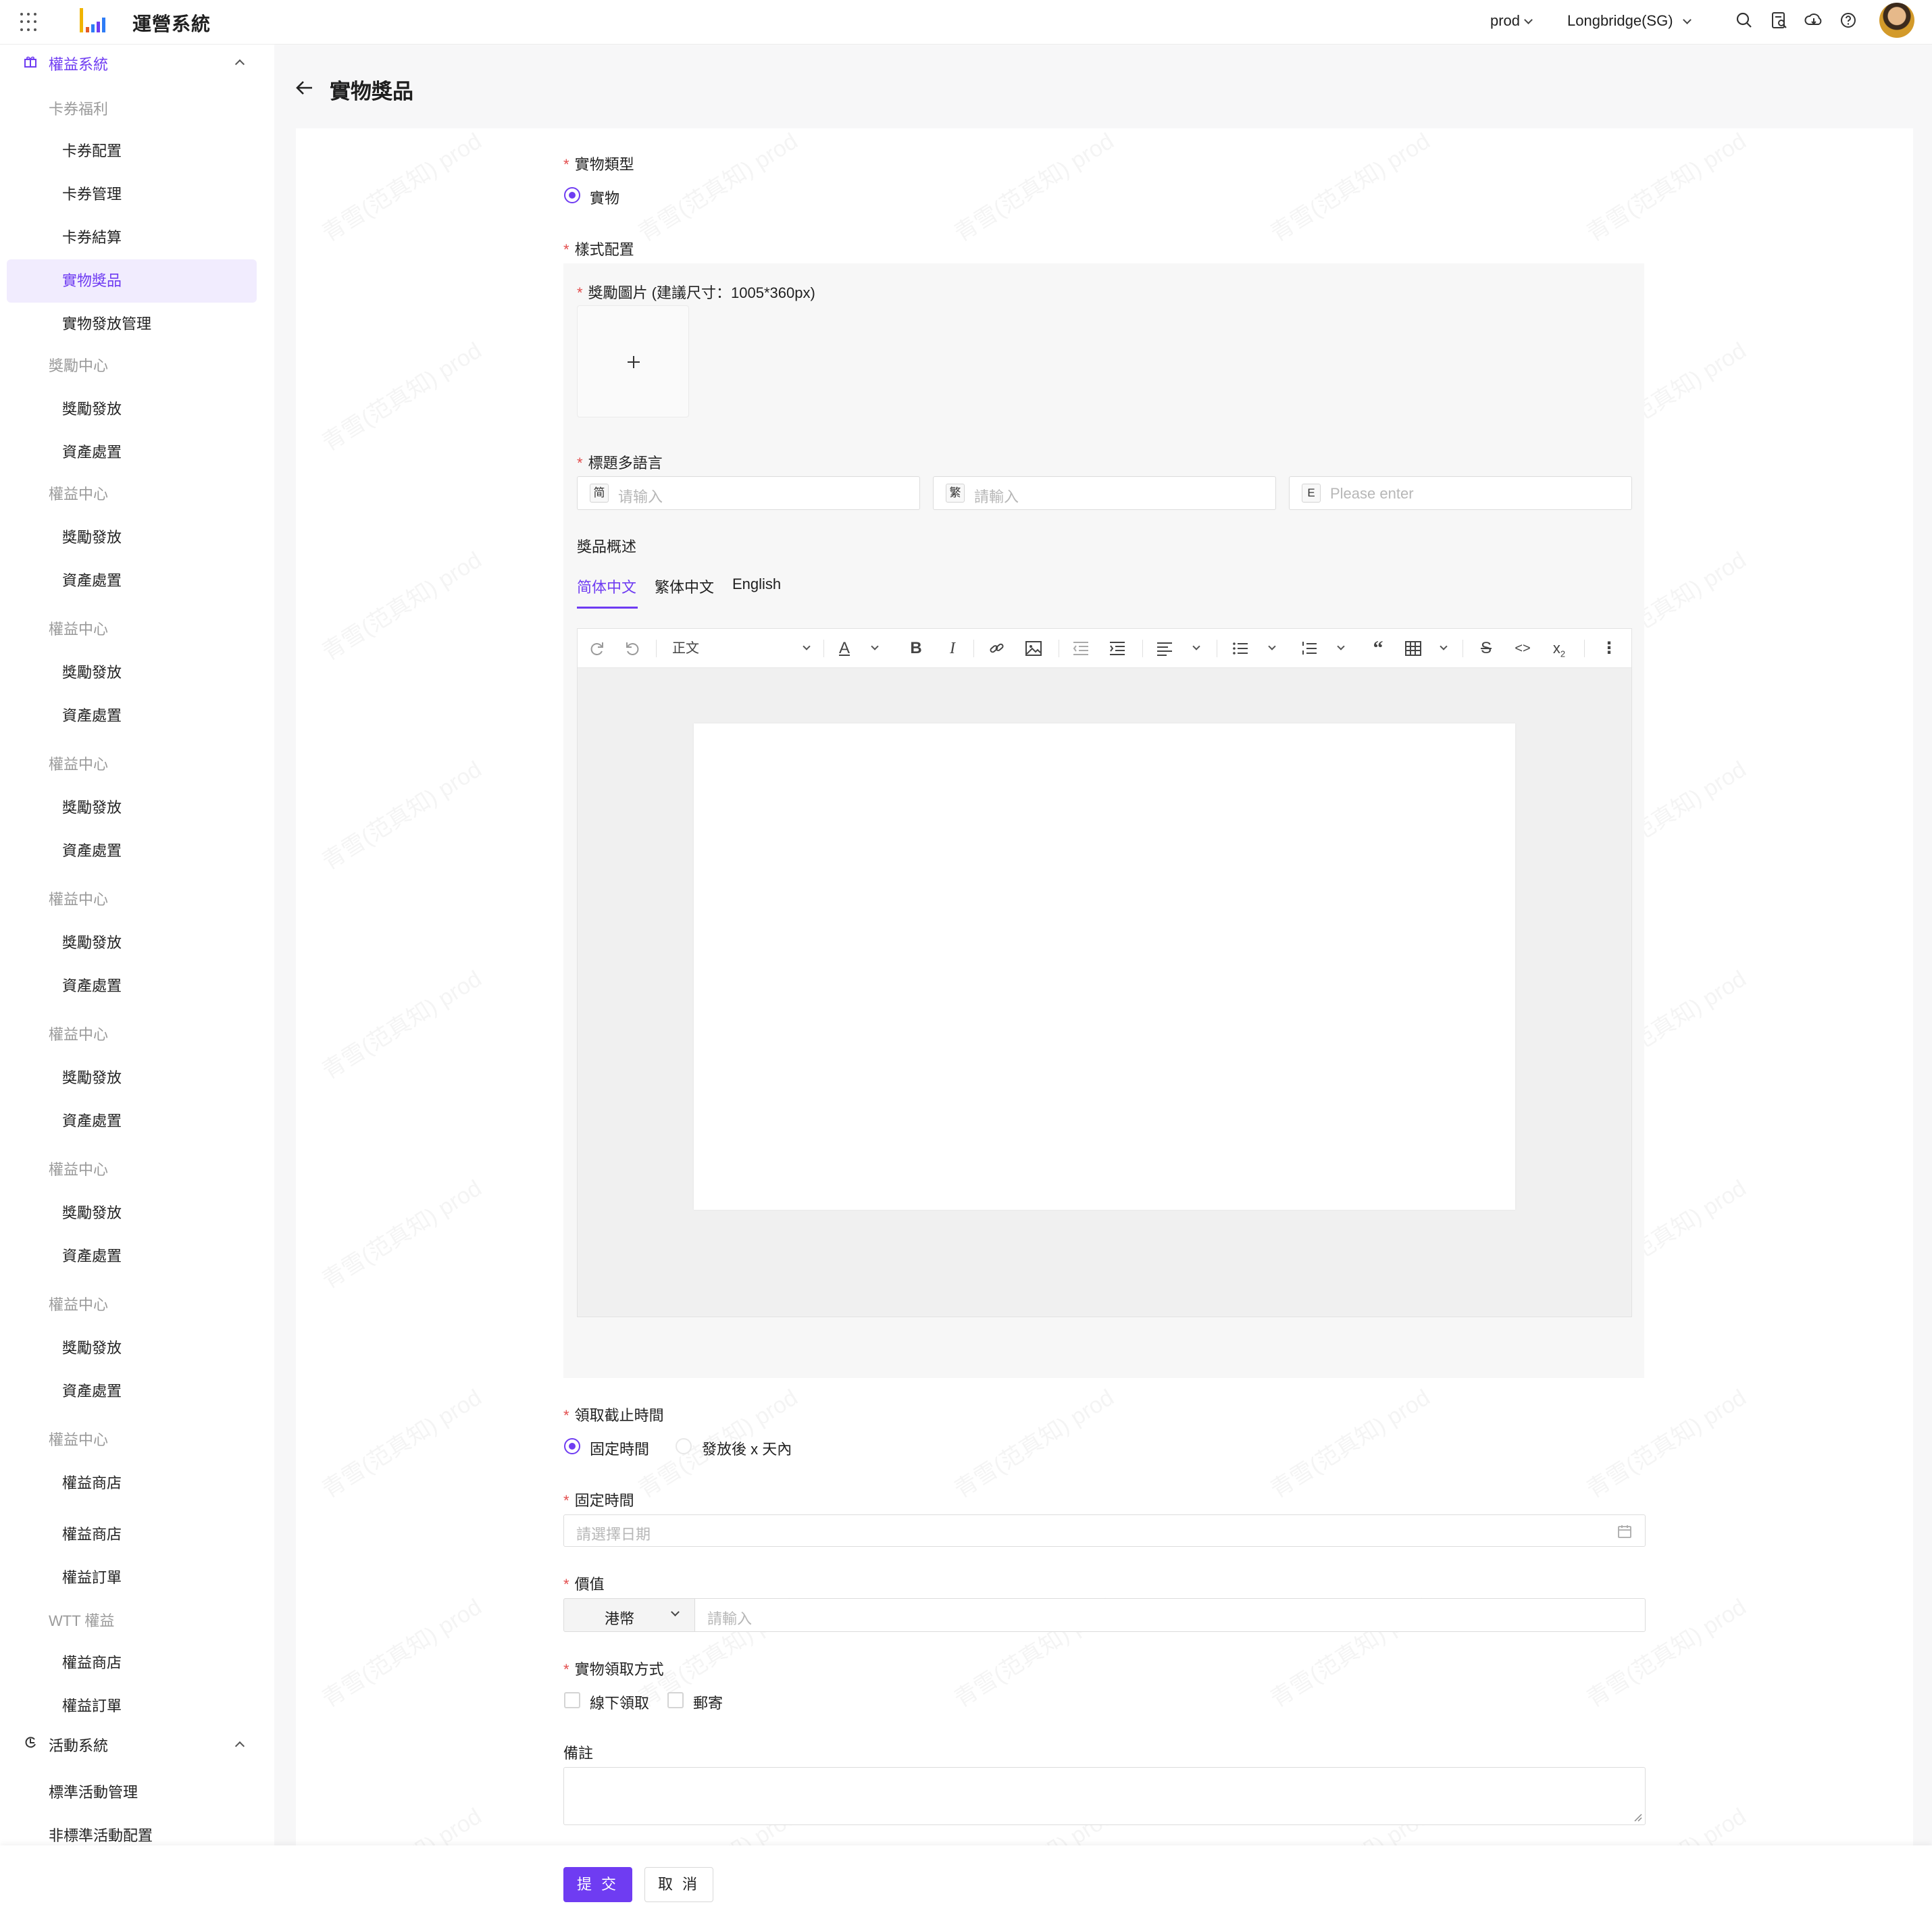 The height and width of the screenshot is (1915, 1932). Describe the element at coordinates (684, 1446) in the screenshot. I see `deadline-radio-relative` at that location.